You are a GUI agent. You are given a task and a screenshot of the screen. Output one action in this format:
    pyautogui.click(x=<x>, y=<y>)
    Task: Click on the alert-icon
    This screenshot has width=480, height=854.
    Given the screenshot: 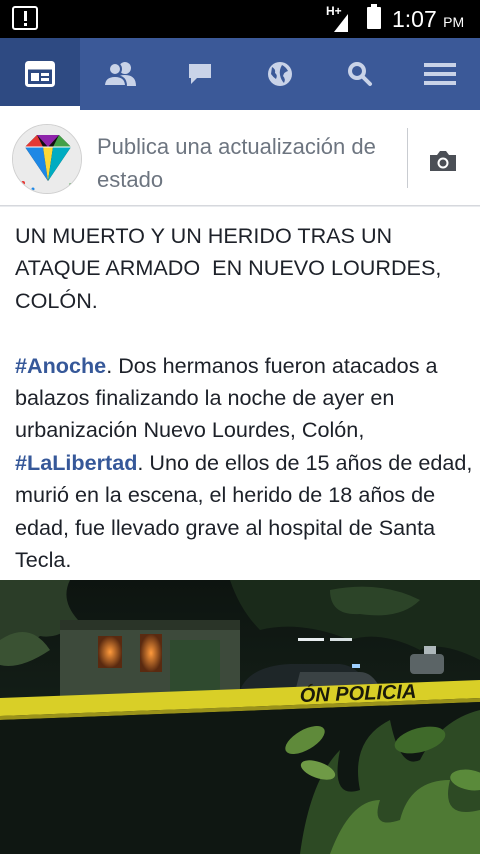 What is the action you would take?
    pyautogui.click(x=25, y=18)
    